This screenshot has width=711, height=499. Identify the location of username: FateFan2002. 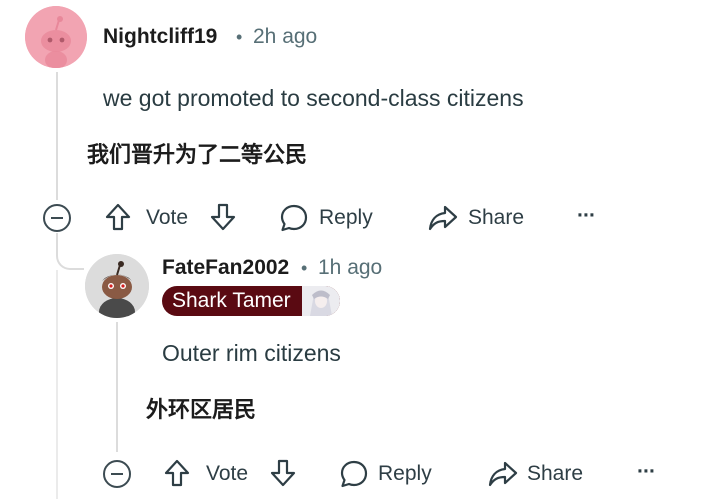
(225, 268).